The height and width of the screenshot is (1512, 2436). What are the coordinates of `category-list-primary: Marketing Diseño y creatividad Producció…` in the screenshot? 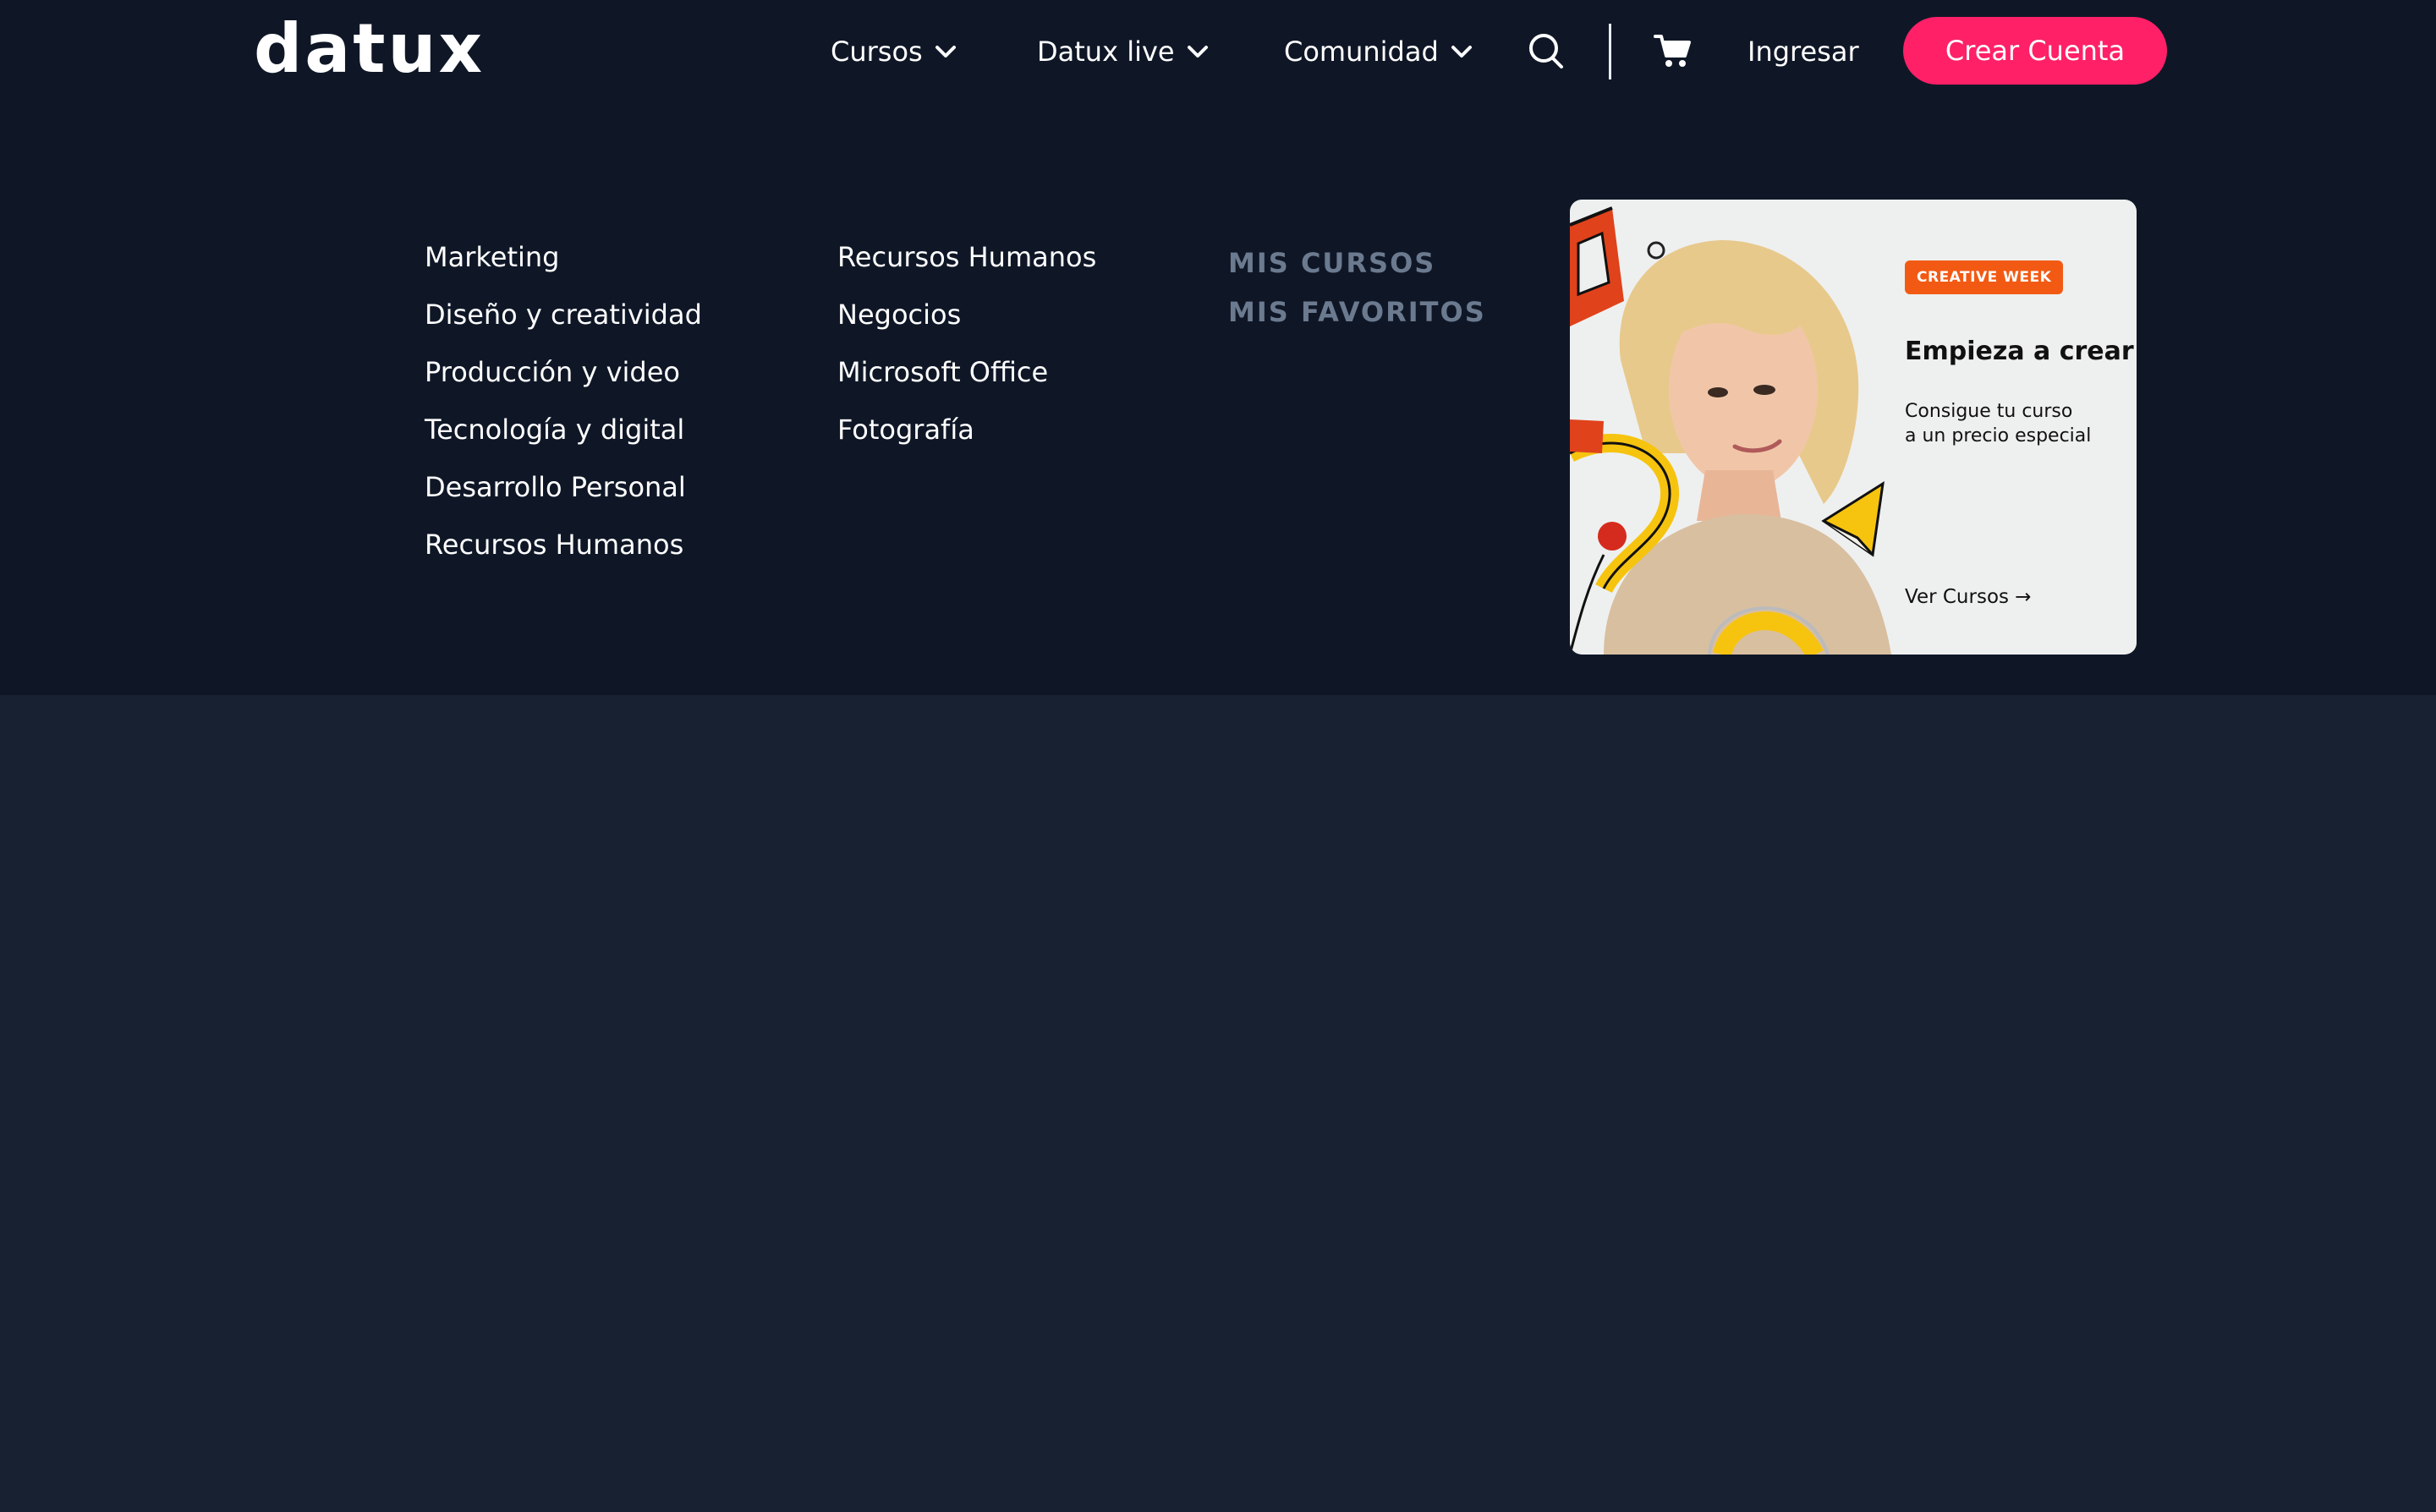 It's located at (563, 400).